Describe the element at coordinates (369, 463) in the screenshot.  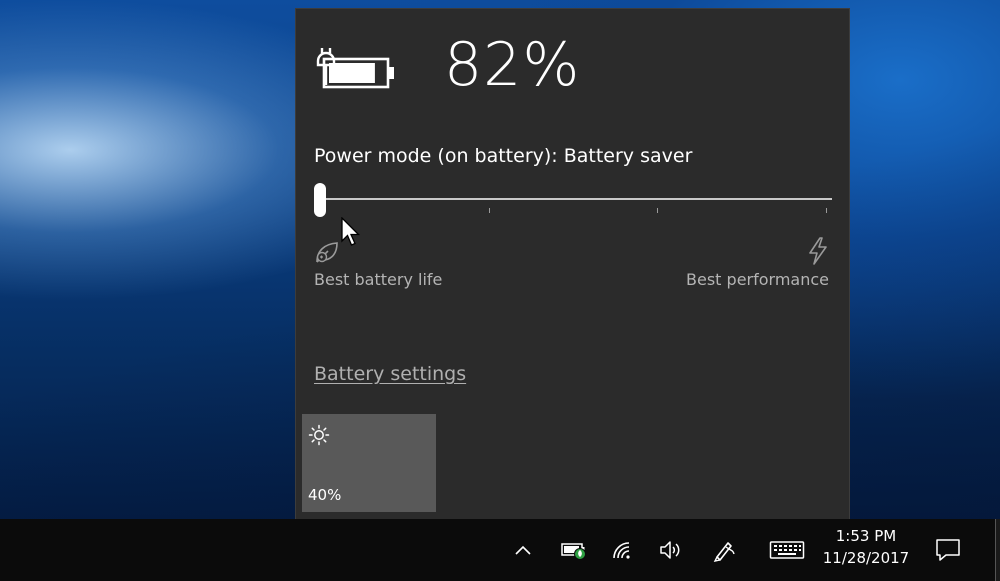
I see `brightness-quick-action: 40%` at that location.